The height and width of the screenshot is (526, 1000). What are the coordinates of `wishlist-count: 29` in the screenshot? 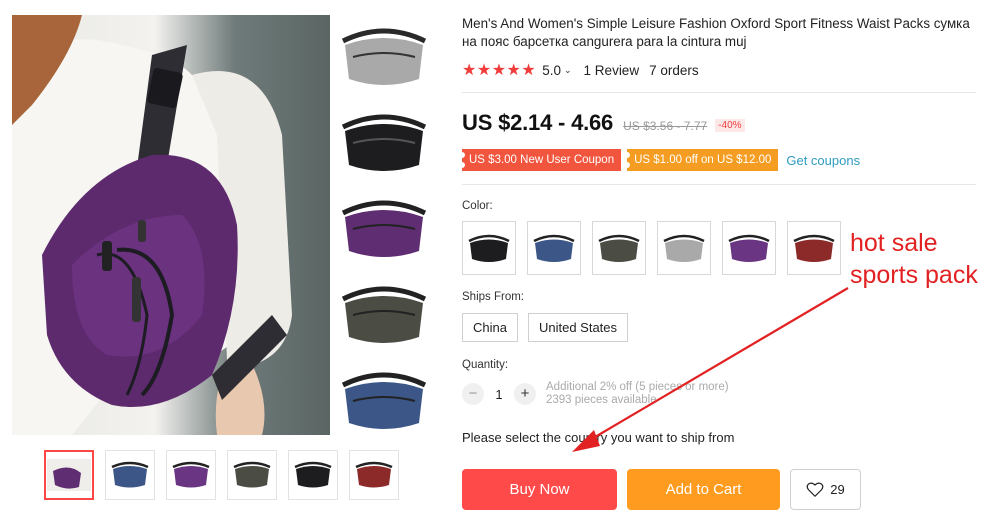 It's located at (837, 489).